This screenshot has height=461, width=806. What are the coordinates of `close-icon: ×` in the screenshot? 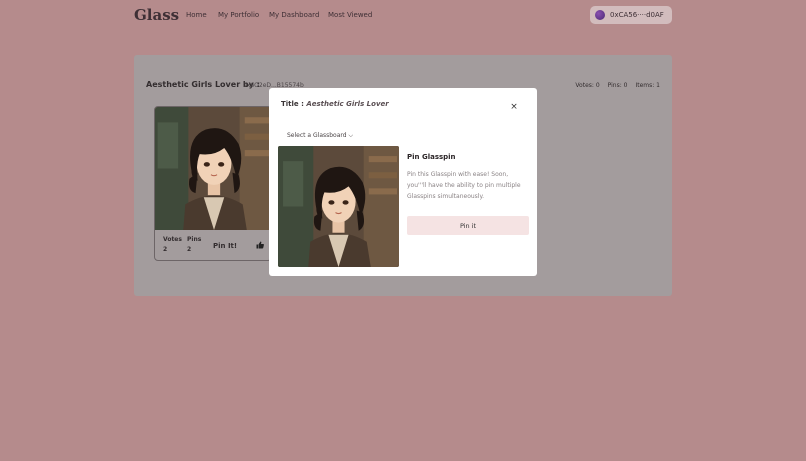 It's located at (514, 107).